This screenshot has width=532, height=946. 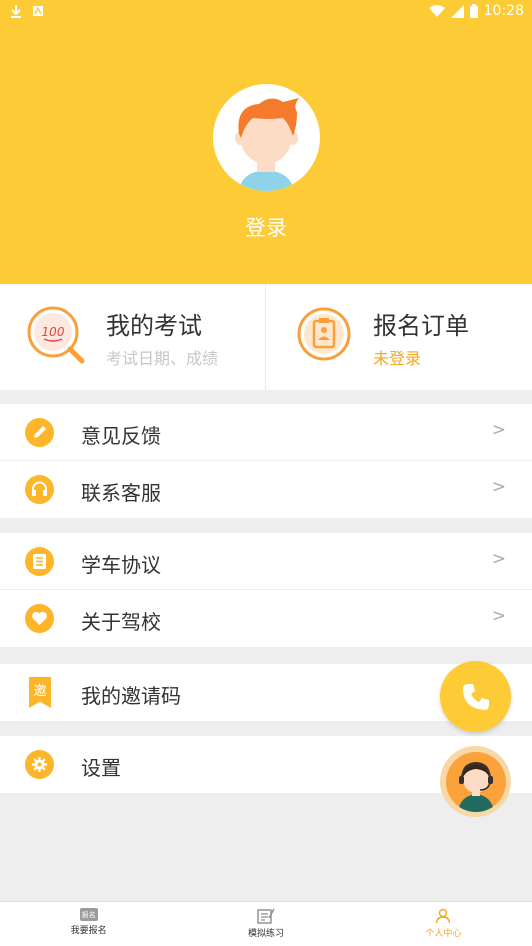 What do you see at coordinates (88, 924) in the screenshot?
I see `tab-registration: 报名 我要报名` at bounding box center [88, 924].